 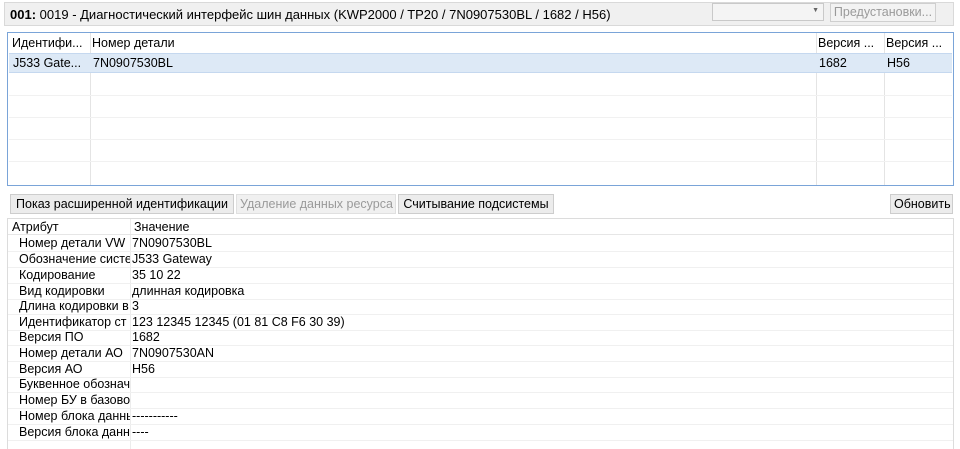 I want to click on read-subsystems-button: Считывание подсистемы, so click(x=476, y=204).